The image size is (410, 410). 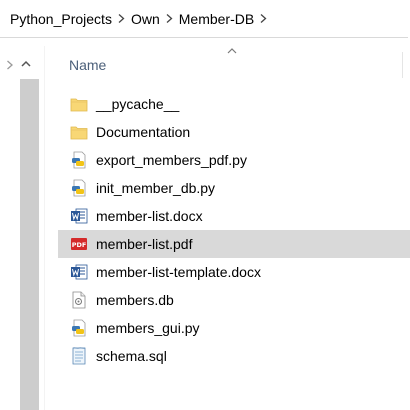 What do you see at coordinates (144, 244) in the screenshot?
I see `file-name: member-list.pdf` at bounding box center [144, 244].